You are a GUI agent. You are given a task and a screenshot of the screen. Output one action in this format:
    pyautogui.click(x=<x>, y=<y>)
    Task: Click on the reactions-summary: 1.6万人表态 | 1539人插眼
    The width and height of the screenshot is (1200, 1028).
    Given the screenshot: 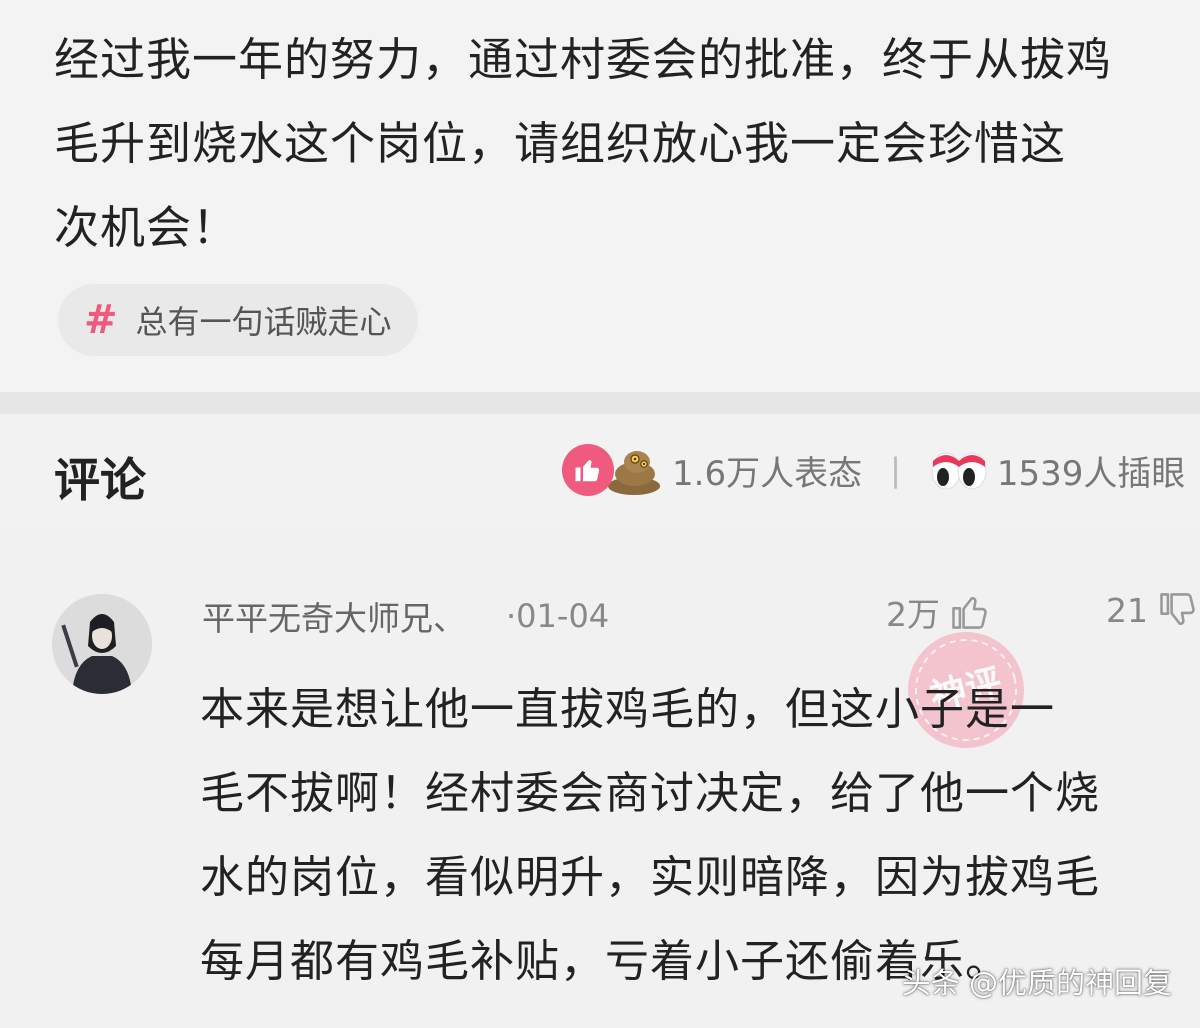 What is the action you would take?
    pyautogui.click(x=873, y=470)
    